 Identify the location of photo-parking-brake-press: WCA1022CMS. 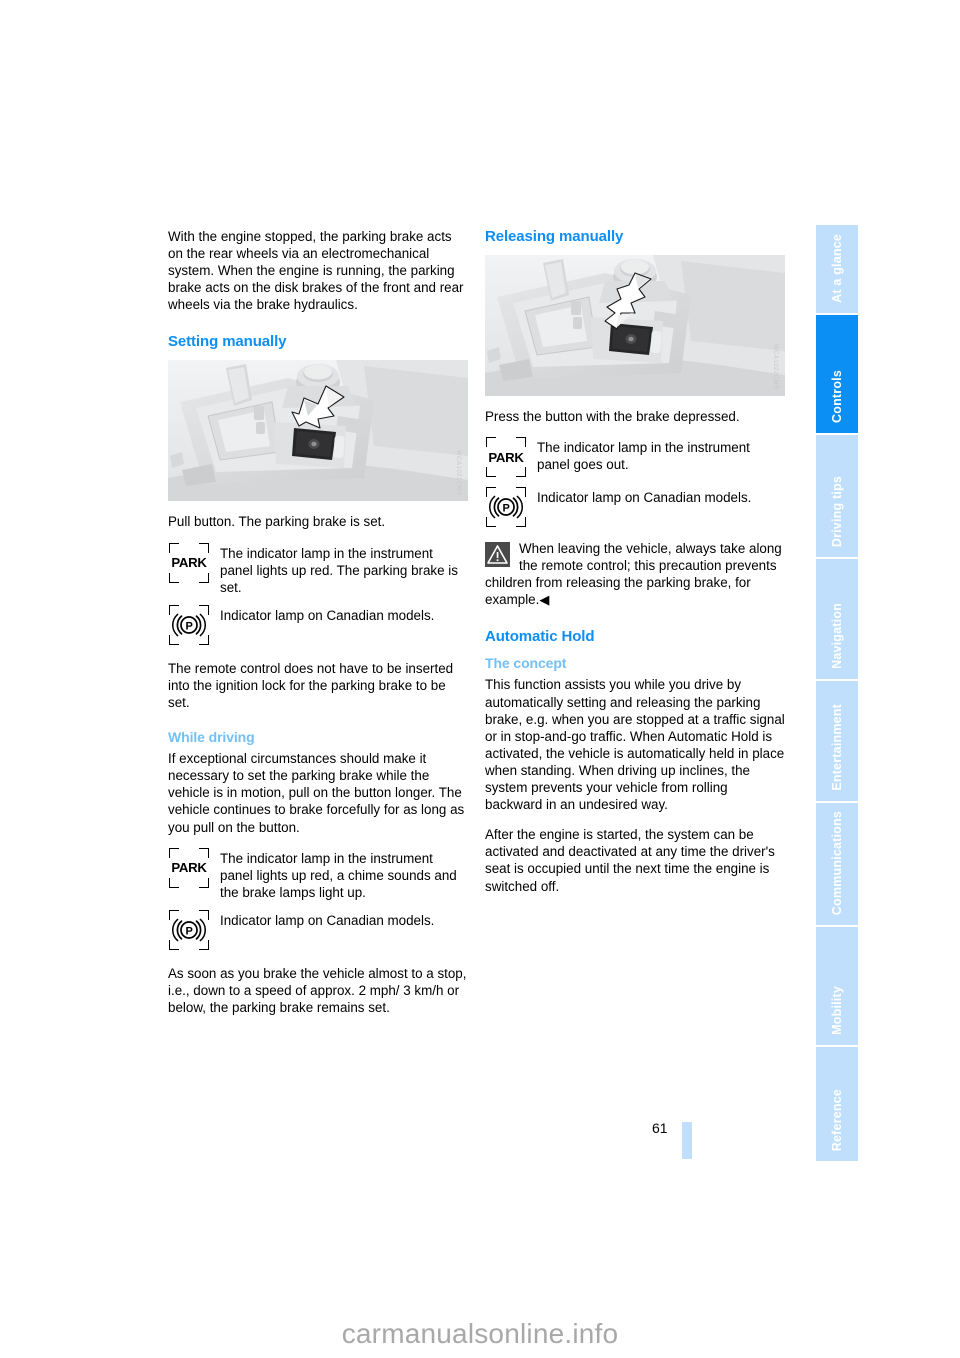
(635, 325).